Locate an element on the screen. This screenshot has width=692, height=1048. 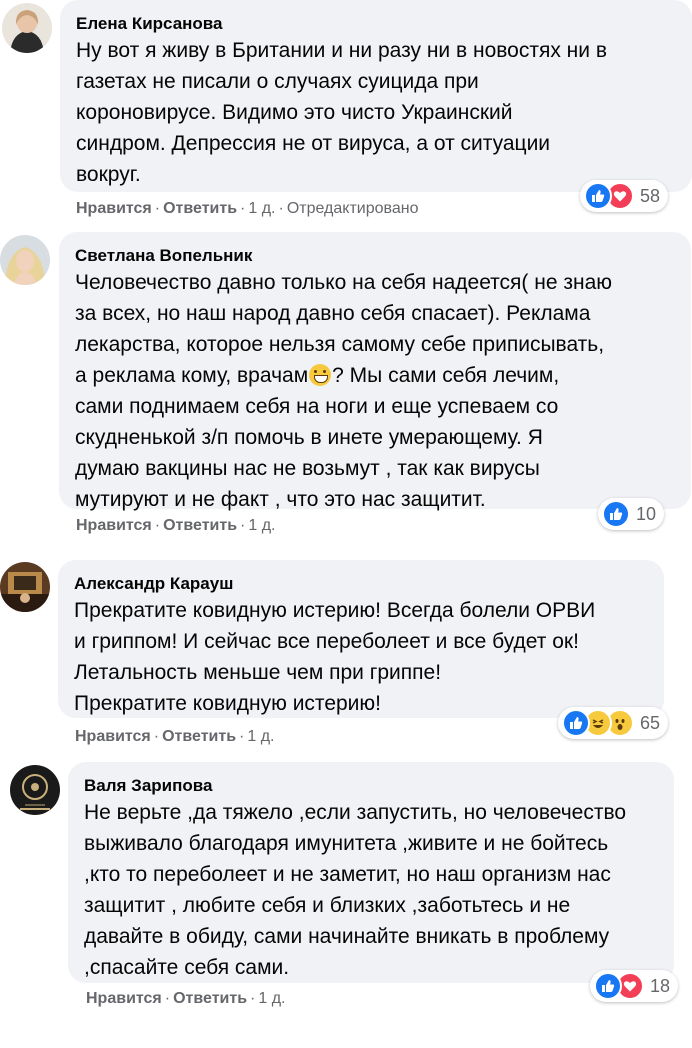
grin-emoji-icon is located at coordinates (320, 375).